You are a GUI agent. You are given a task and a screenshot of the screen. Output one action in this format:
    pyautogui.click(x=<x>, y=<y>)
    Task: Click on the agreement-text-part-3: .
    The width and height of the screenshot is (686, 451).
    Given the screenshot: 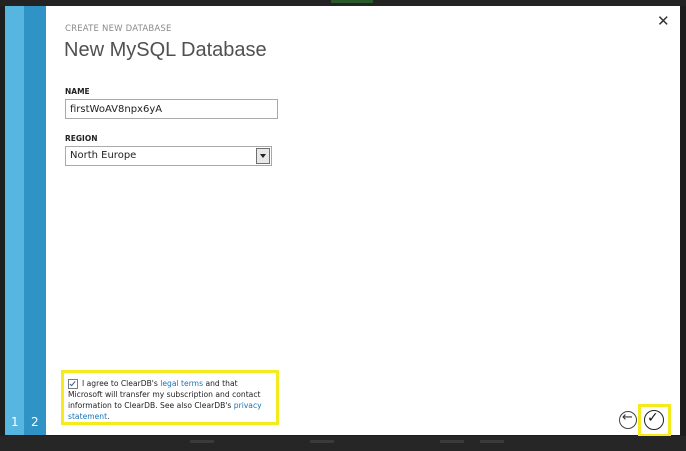 What is the action you would take?
    pyautogui.click(x=108, y=416)
    